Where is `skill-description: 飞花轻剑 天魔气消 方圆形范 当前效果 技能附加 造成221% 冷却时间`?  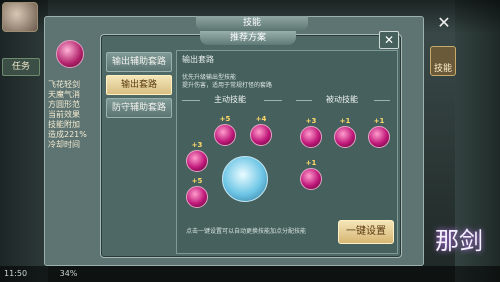 skill-description: 飞花轻剑 天魔气消 方圆形范 当前效果 技能附加 造成221% 冷却时间 is located at coordinates (72, 115).